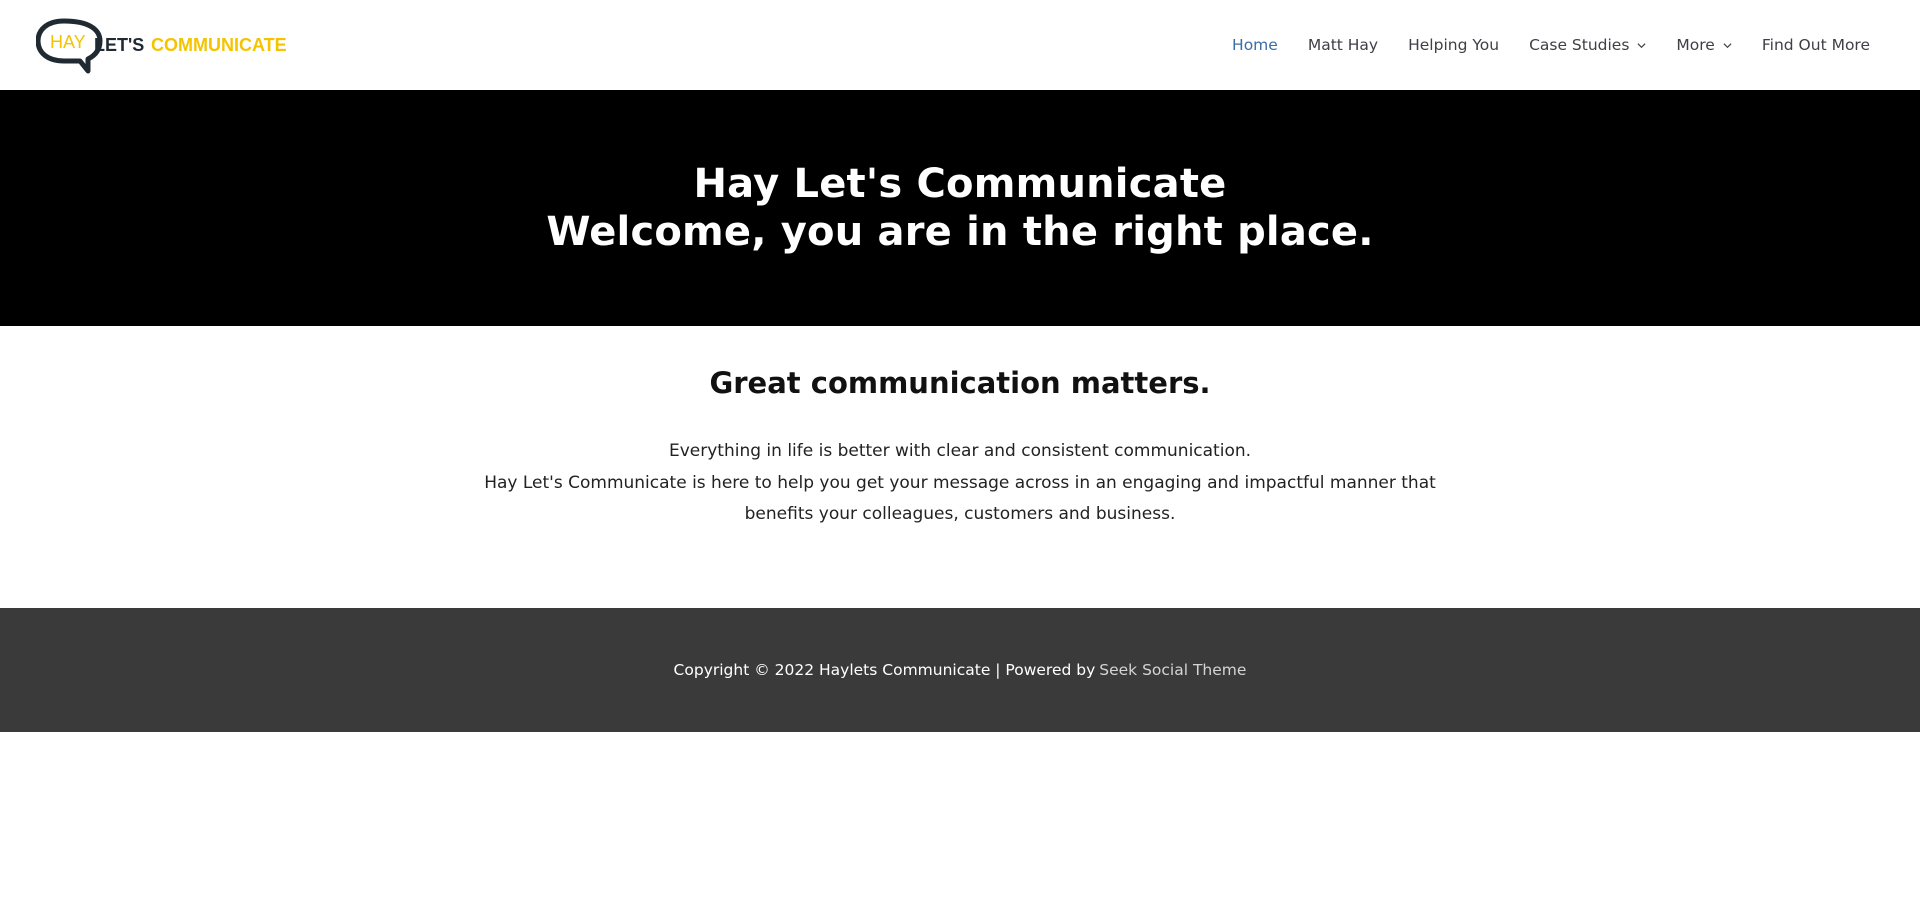 The height and width of the screenshot is (912, 1920). I want to click on section-heading: Great communication matters., so click(960, 383).